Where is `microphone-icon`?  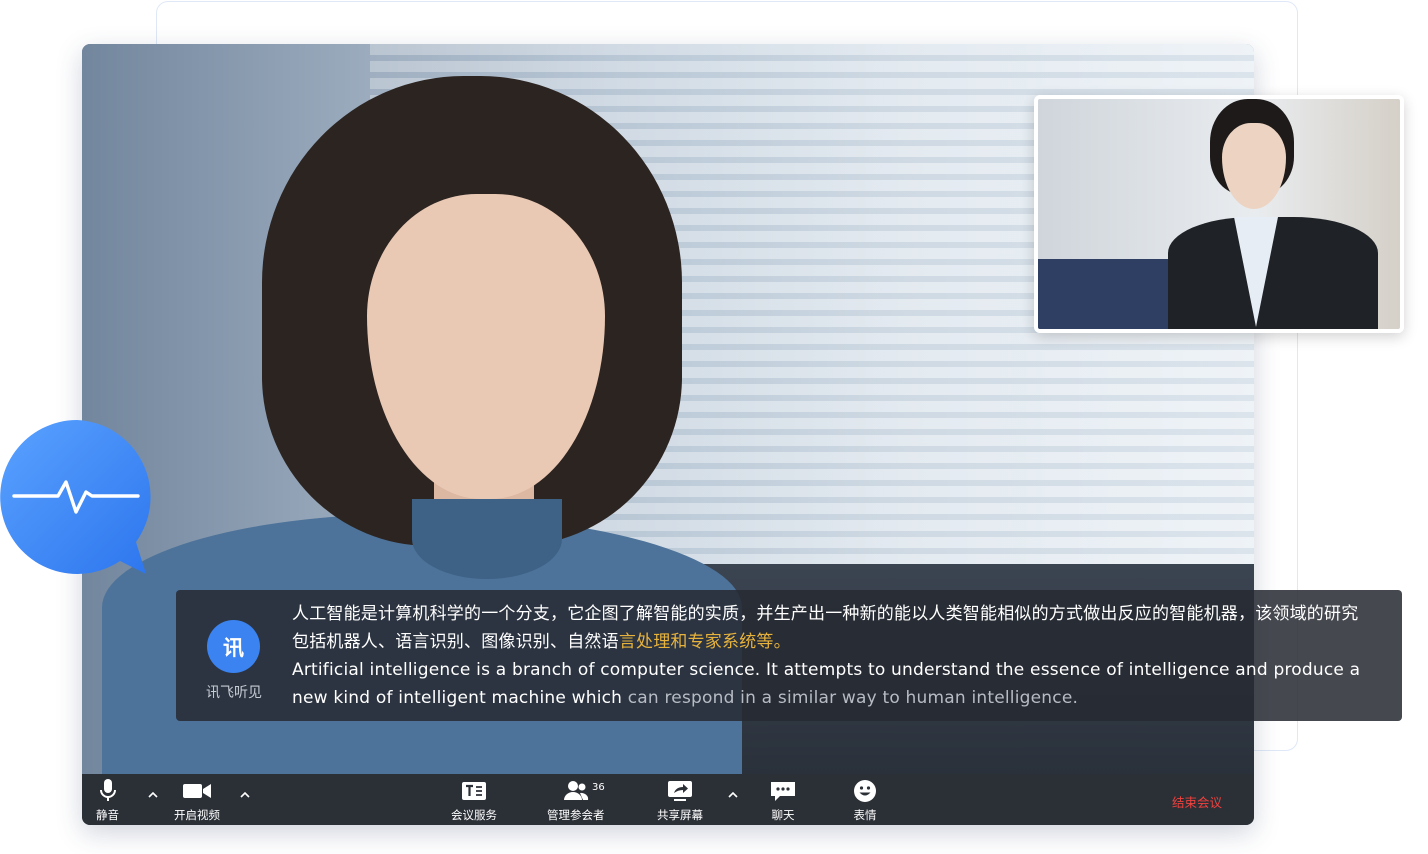
microphone-icon is located at coordinates (108, 791).